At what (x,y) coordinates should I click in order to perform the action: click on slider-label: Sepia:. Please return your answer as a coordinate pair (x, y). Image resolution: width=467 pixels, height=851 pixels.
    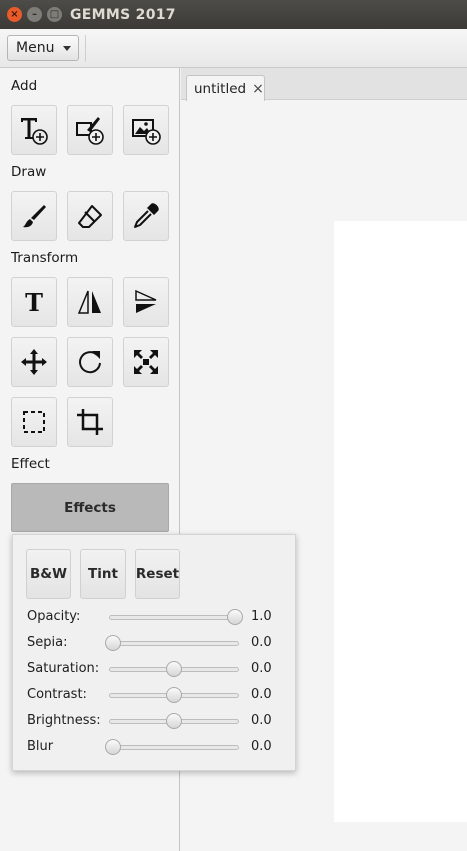
    Looking at the image, I should click on (47, 642).